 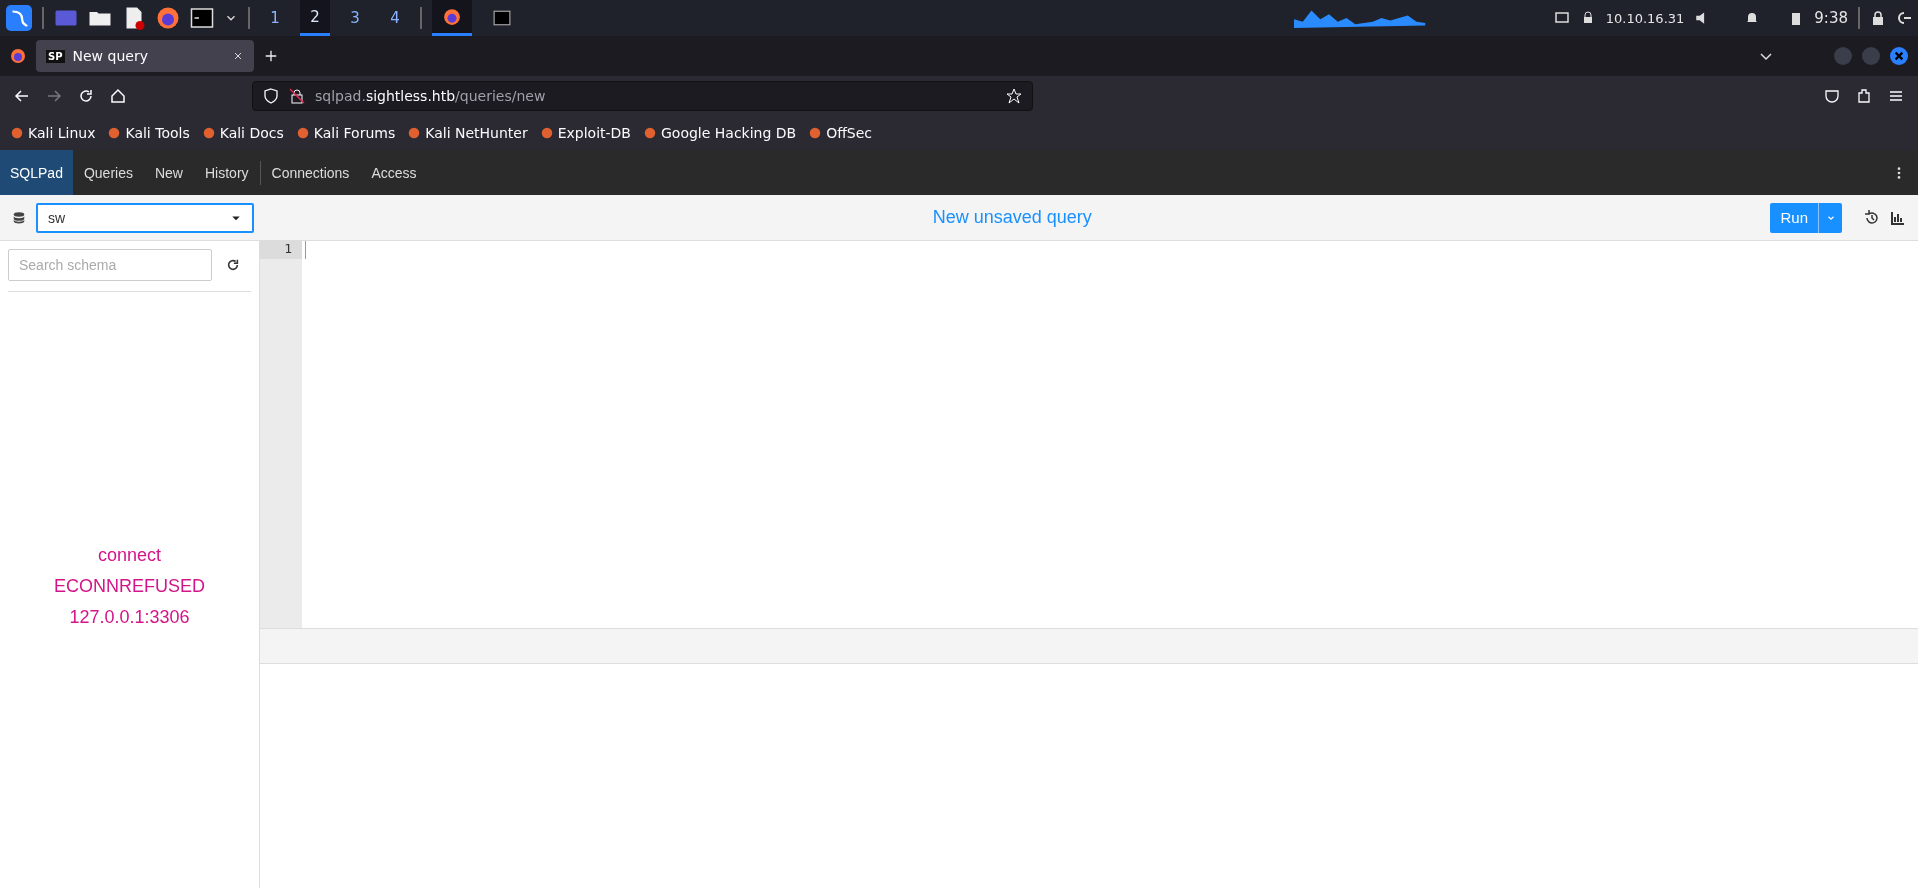 What do you see at coordinates (108, 172) in the screenshot?
I see `nav-link: Queries` at bounding box center [108, 172].